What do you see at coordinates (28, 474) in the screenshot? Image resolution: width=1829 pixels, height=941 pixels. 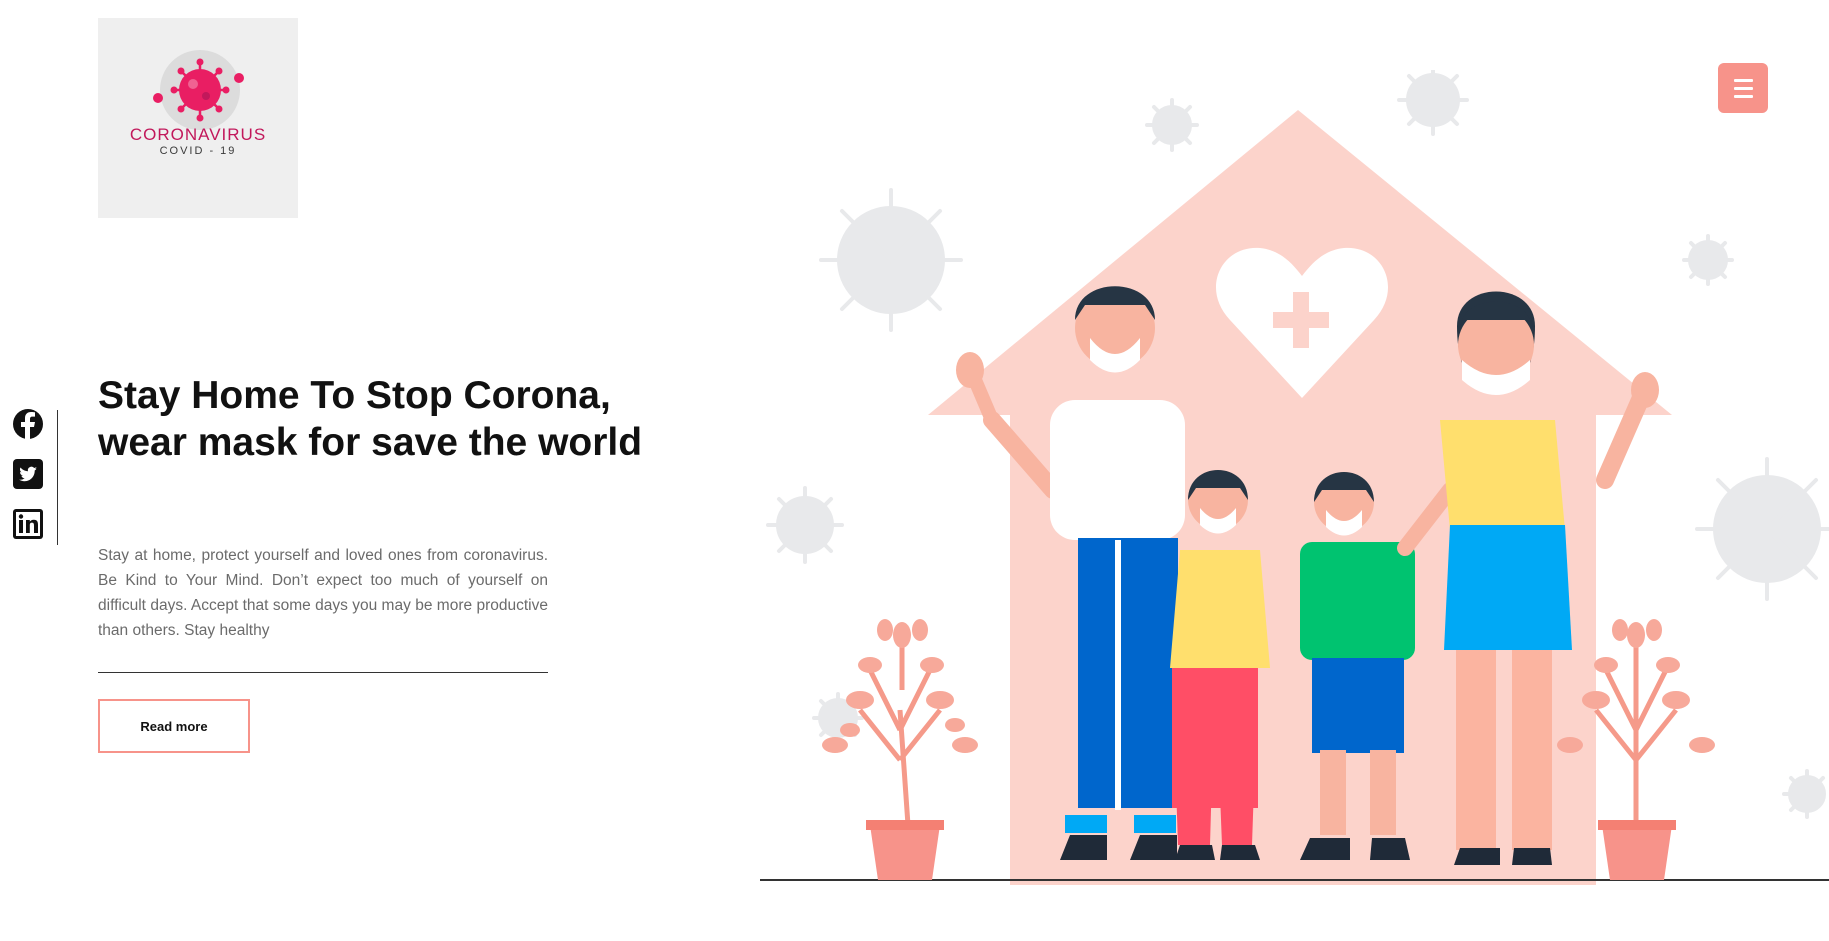 I see `twitter-icon` at bounding box center [28, 474].